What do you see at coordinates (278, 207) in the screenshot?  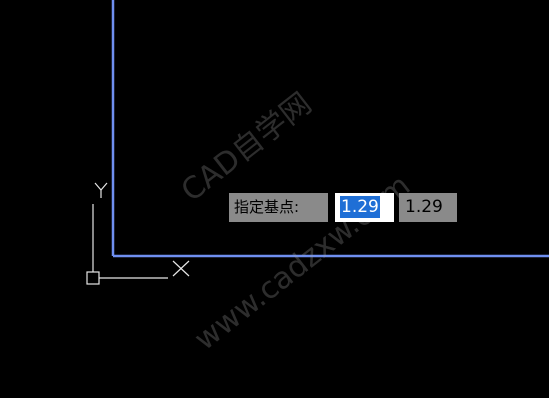 I see `dynamic-input-prompt: 指定基点:` at bounding box center [278, 207].